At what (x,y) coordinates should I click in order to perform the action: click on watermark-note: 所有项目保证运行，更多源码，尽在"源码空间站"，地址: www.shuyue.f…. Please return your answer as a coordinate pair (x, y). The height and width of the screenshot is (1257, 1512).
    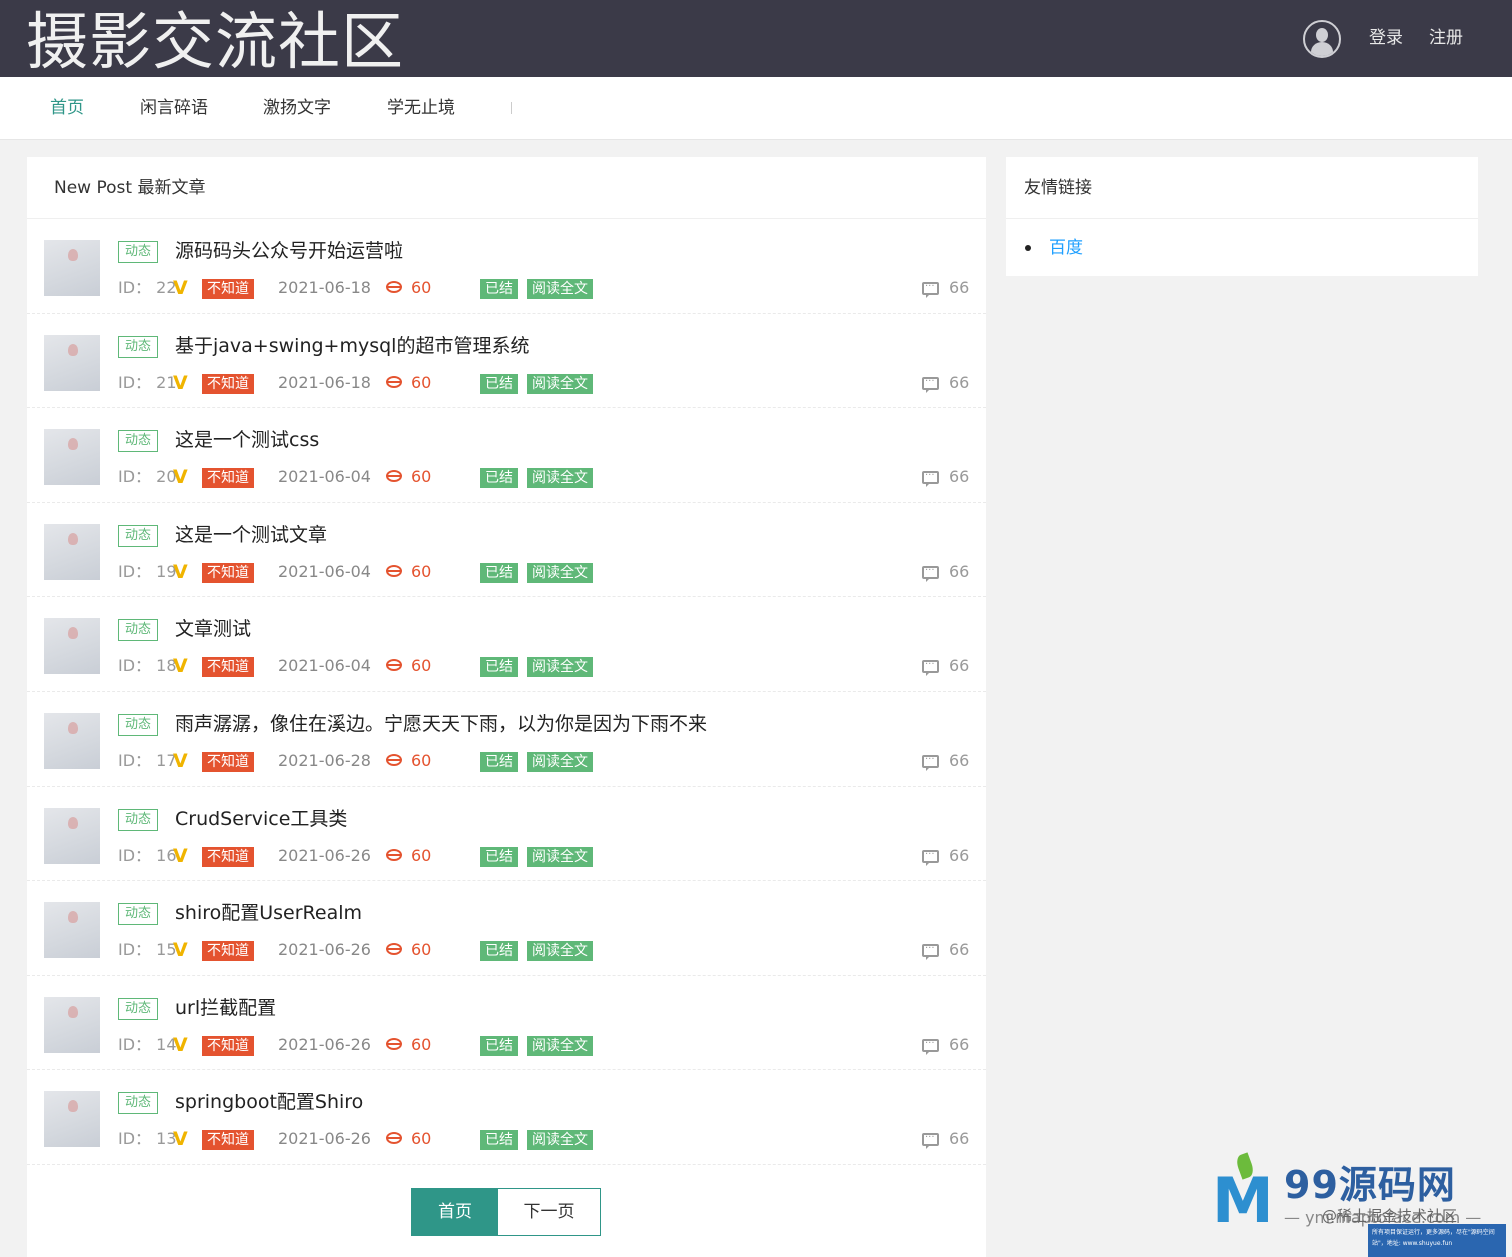
    Looking at the image, I should click on (1437, 1240).